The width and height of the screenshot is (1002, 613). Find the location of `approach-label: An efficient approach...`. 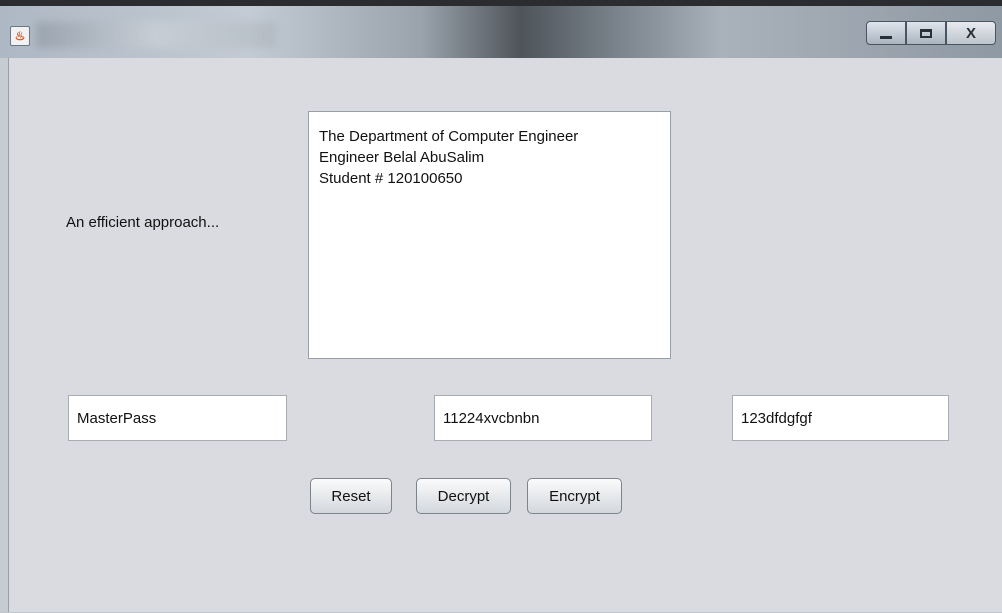

approach-label: An efficient approach... is located at coordinates (143, 222).